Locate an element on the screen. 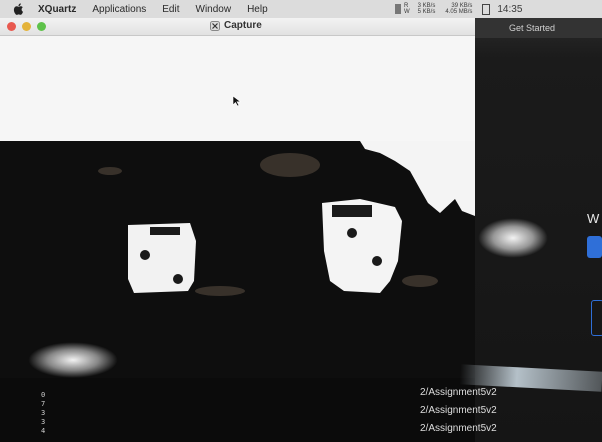 Image resolution: width=602 pixels, height=442 pixels. disk-w-label: W is located at coordinates (407, 12).